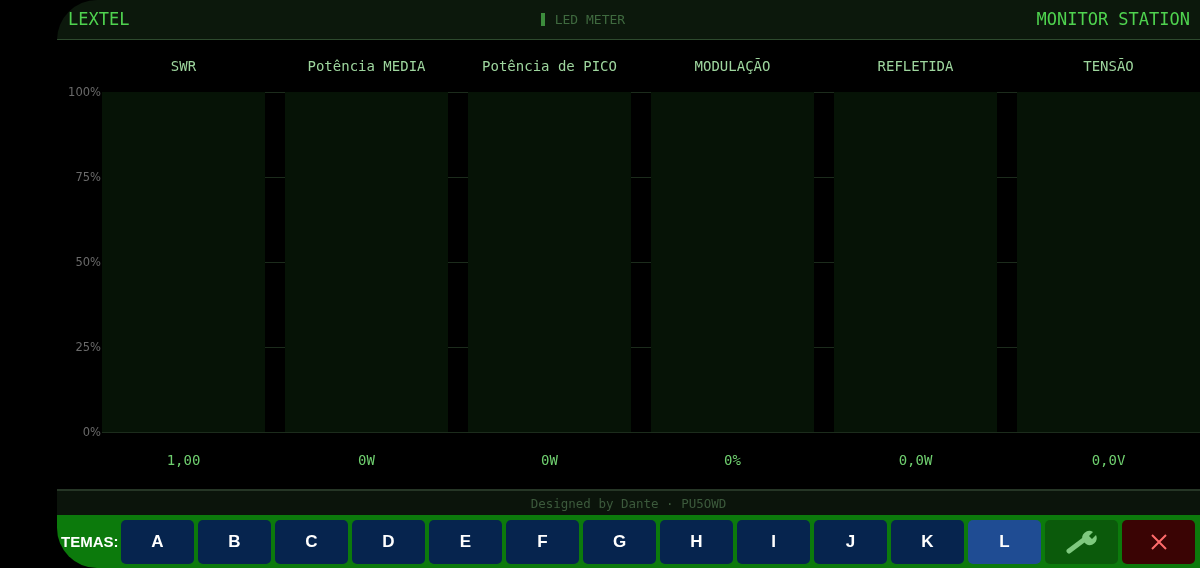 The image size is (1200, 568). I want to click on meter-label: Potência MEDIA, so click(366, 66).